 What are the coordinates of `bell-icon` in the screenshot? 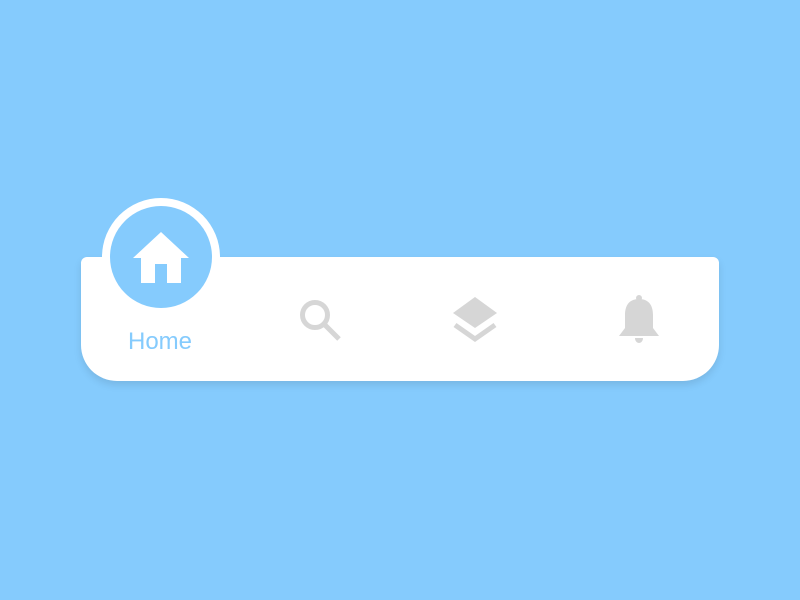 It's located at (639, 319).